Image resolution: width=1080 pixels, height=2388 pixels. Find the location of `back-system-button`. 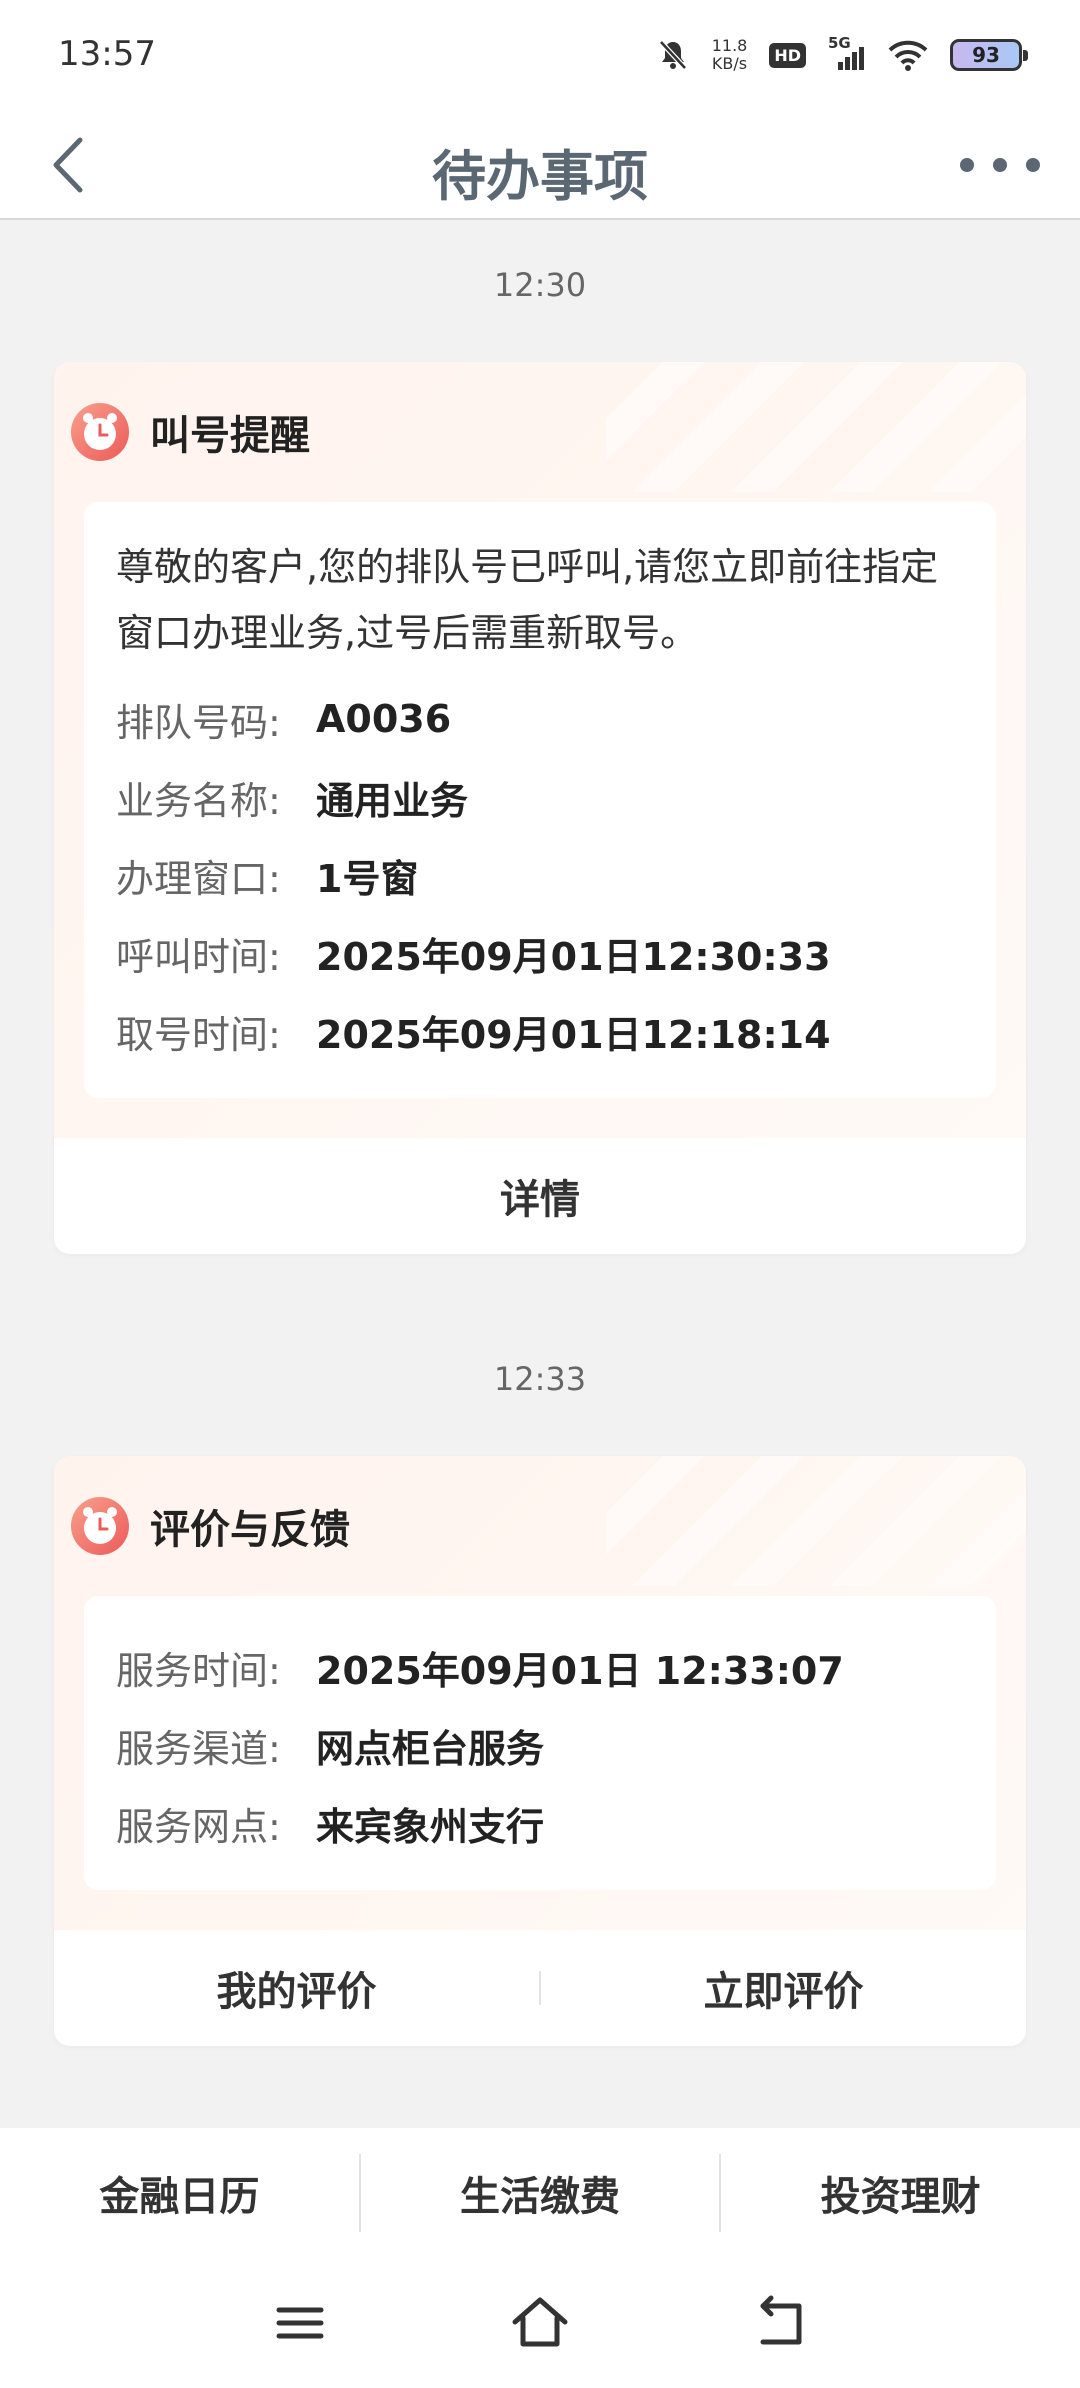

back-system-button is located at coordinates (780, 2323).